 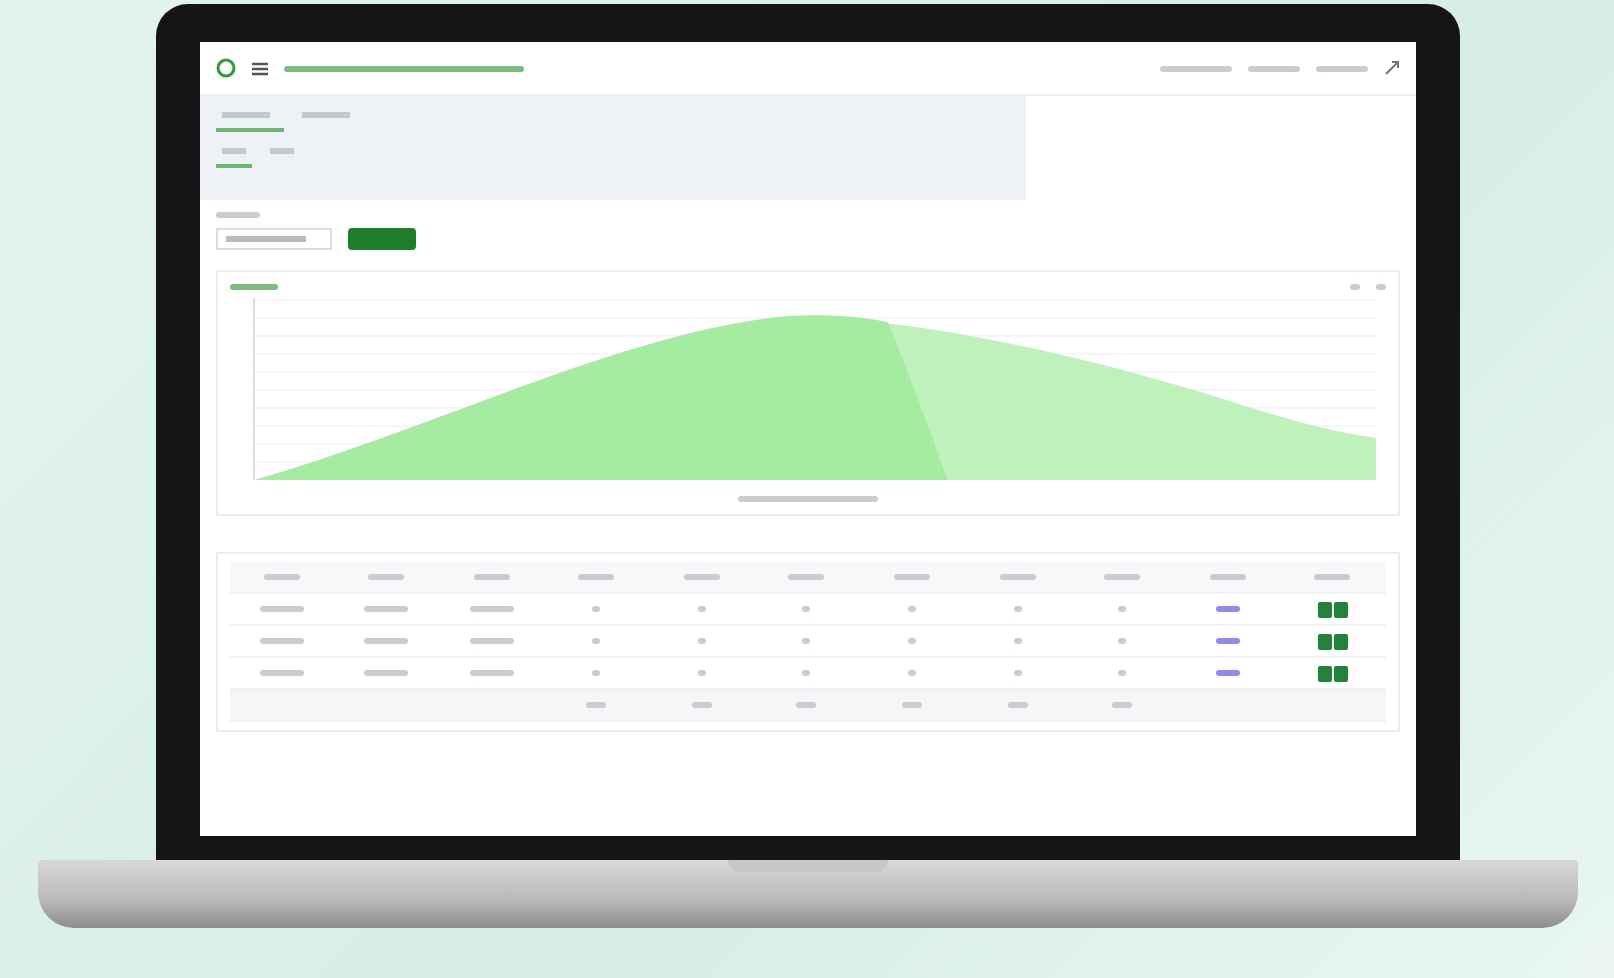 I want to click on blurred-header-text, so click(x=1195, y=68).